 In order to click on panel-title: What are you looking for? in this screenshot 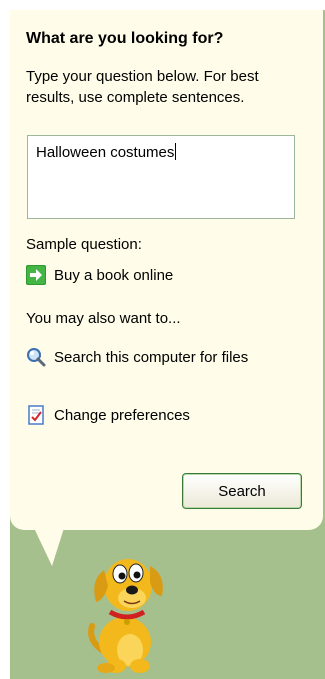, I will do `click(125, 38)`.